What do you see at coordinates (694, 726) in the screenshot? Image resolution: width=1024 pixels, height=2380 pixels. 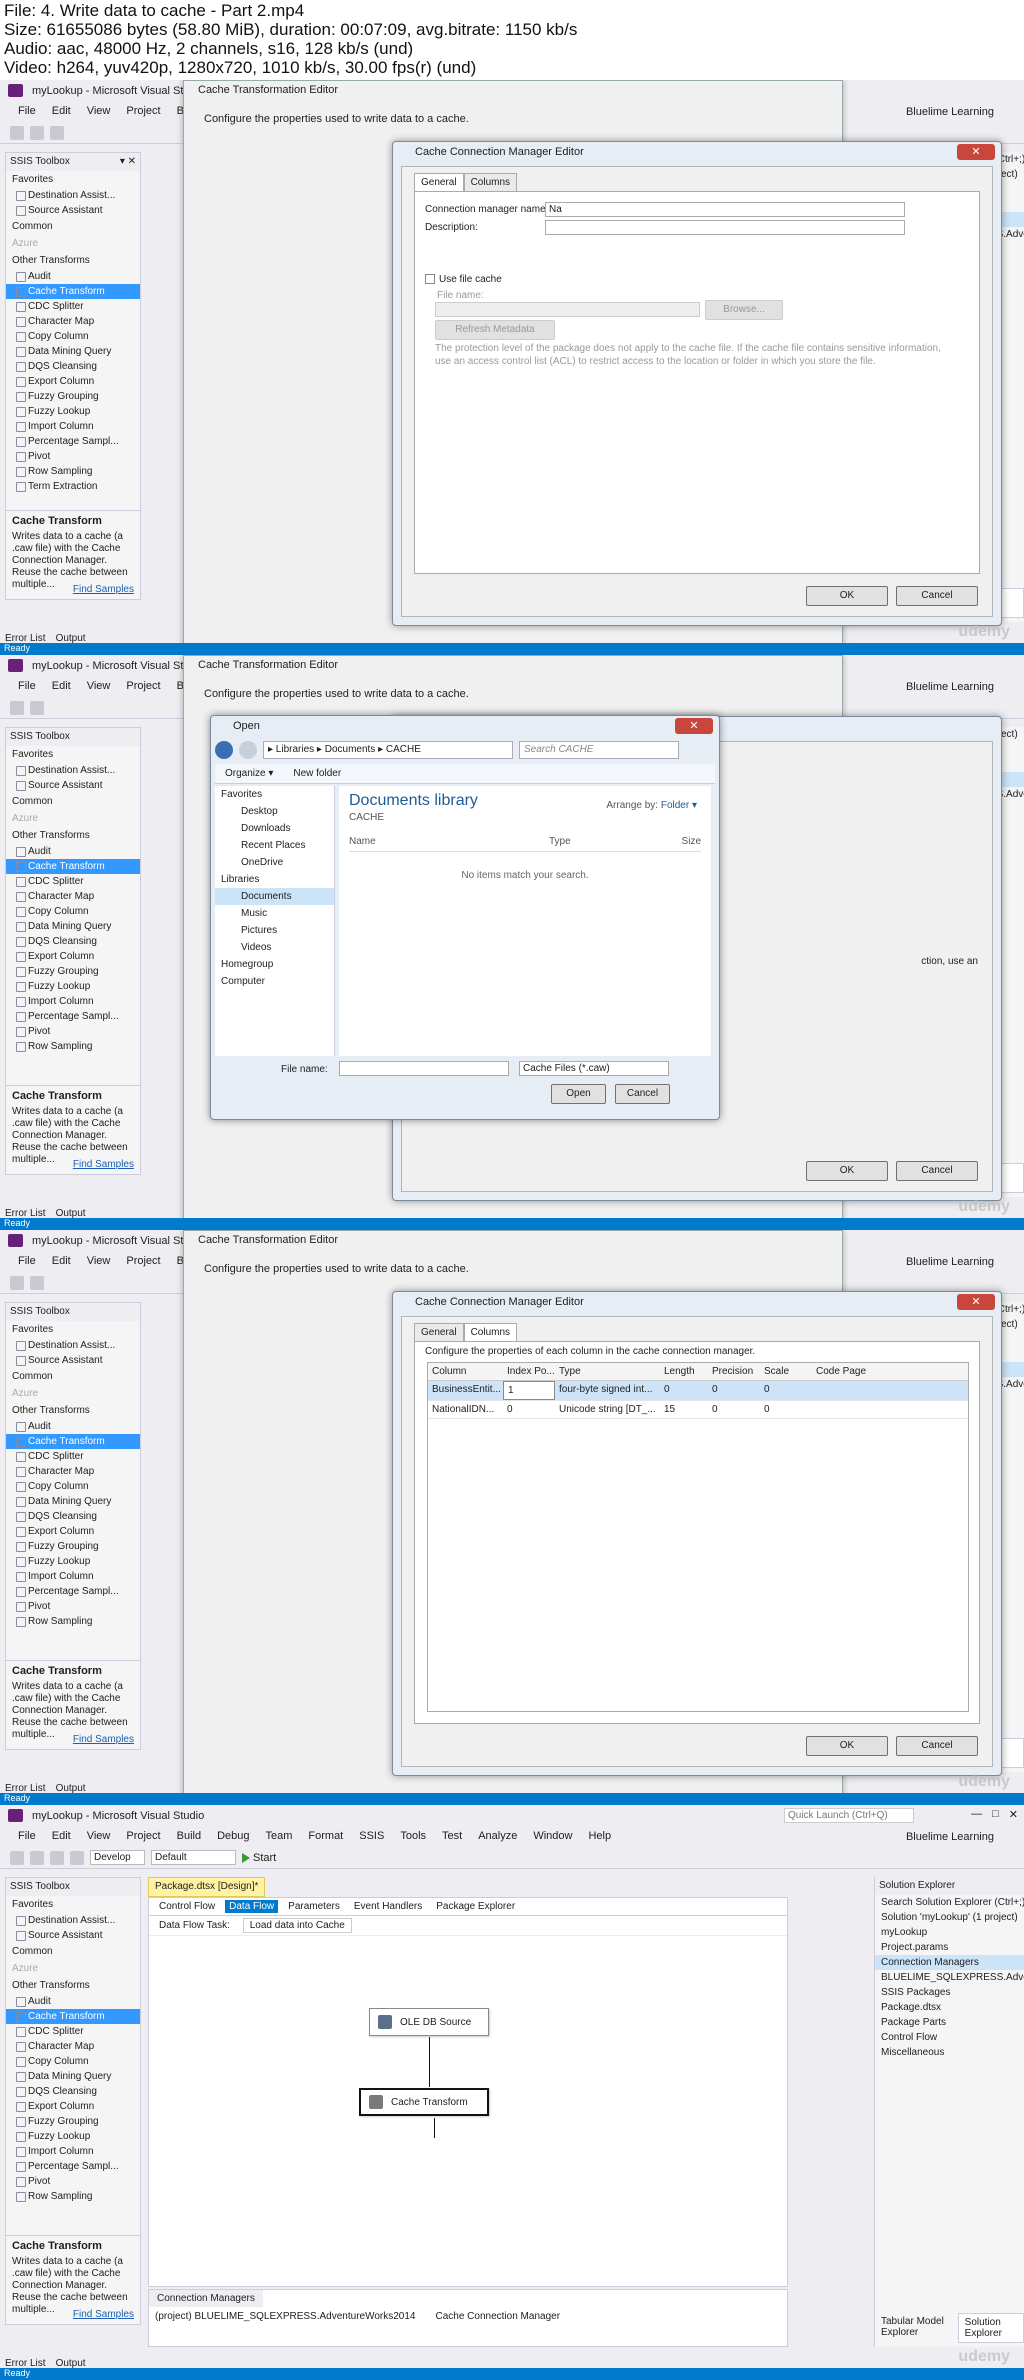 I see `close-icon: ✕` at bounding box center [694, 726].